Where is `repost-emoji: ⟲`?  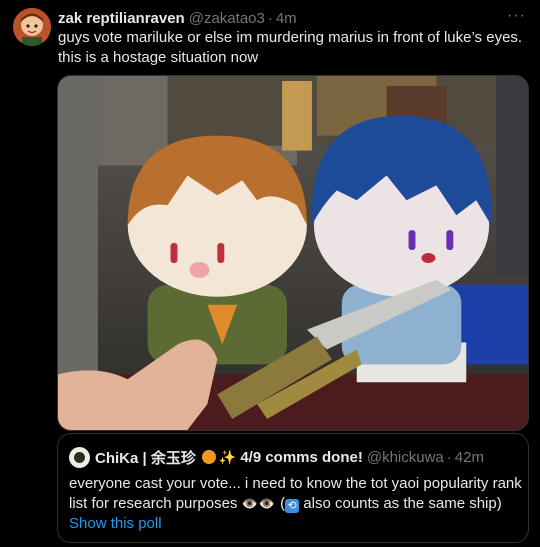 repost-emoji: ⟲ is located at coordinates (292, 506).